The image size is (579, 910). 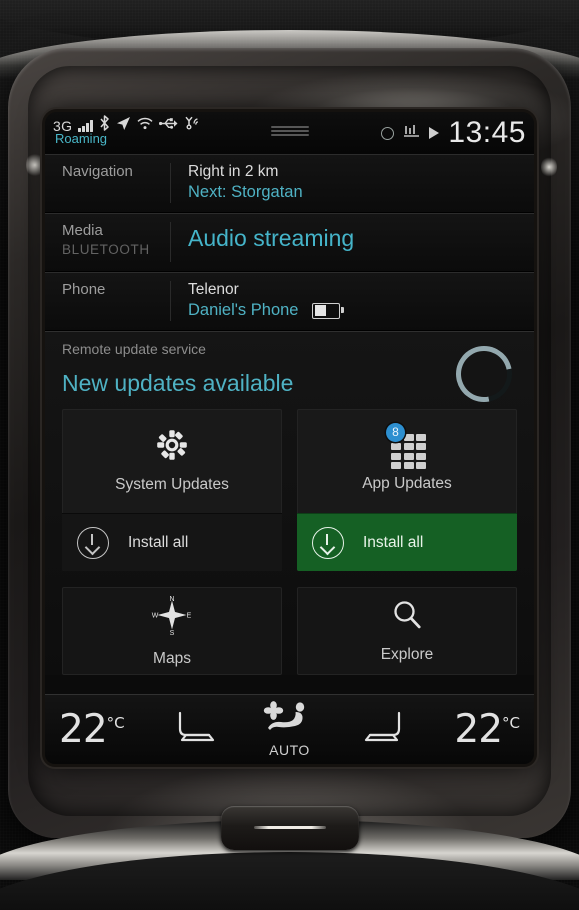 I want to click on play-icon, so click(x=434, y=133).